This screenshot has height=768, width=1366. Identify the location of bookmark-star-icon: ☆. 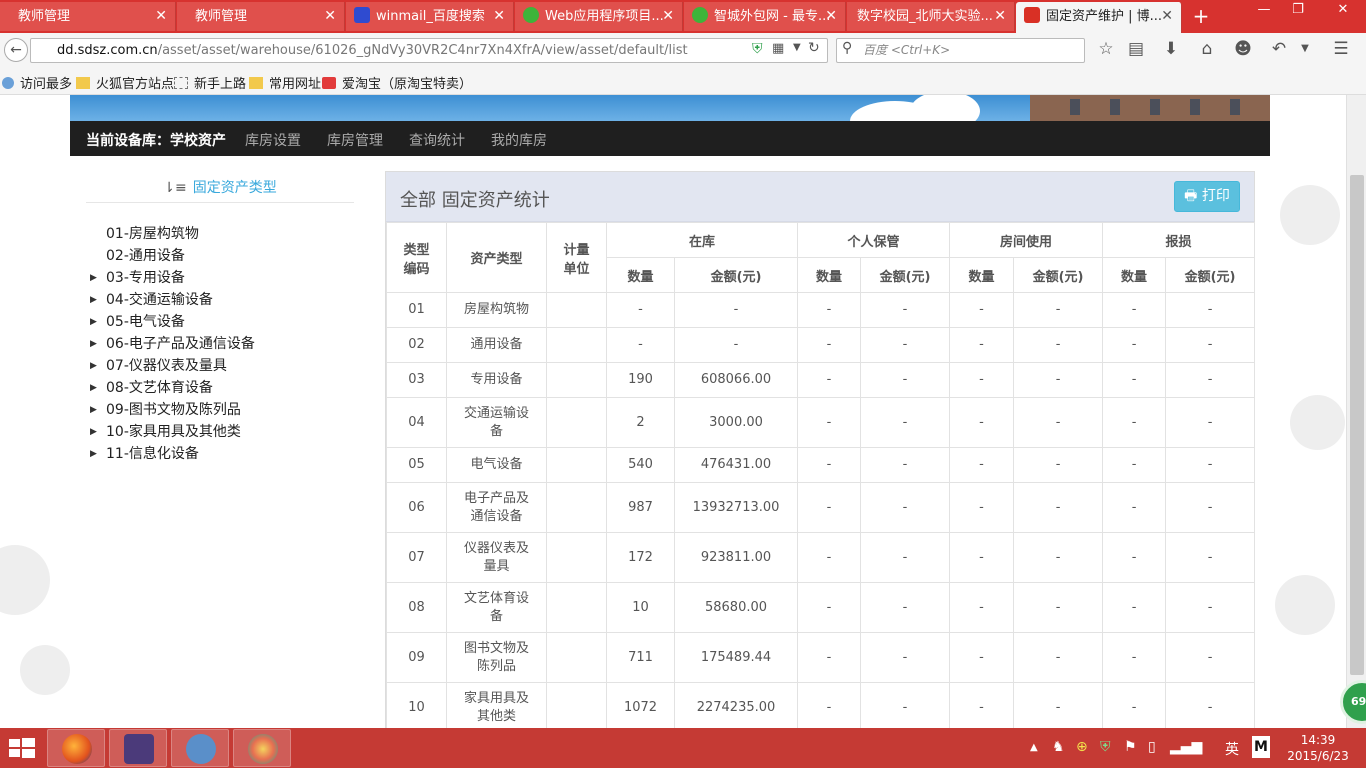
(1106, 49).